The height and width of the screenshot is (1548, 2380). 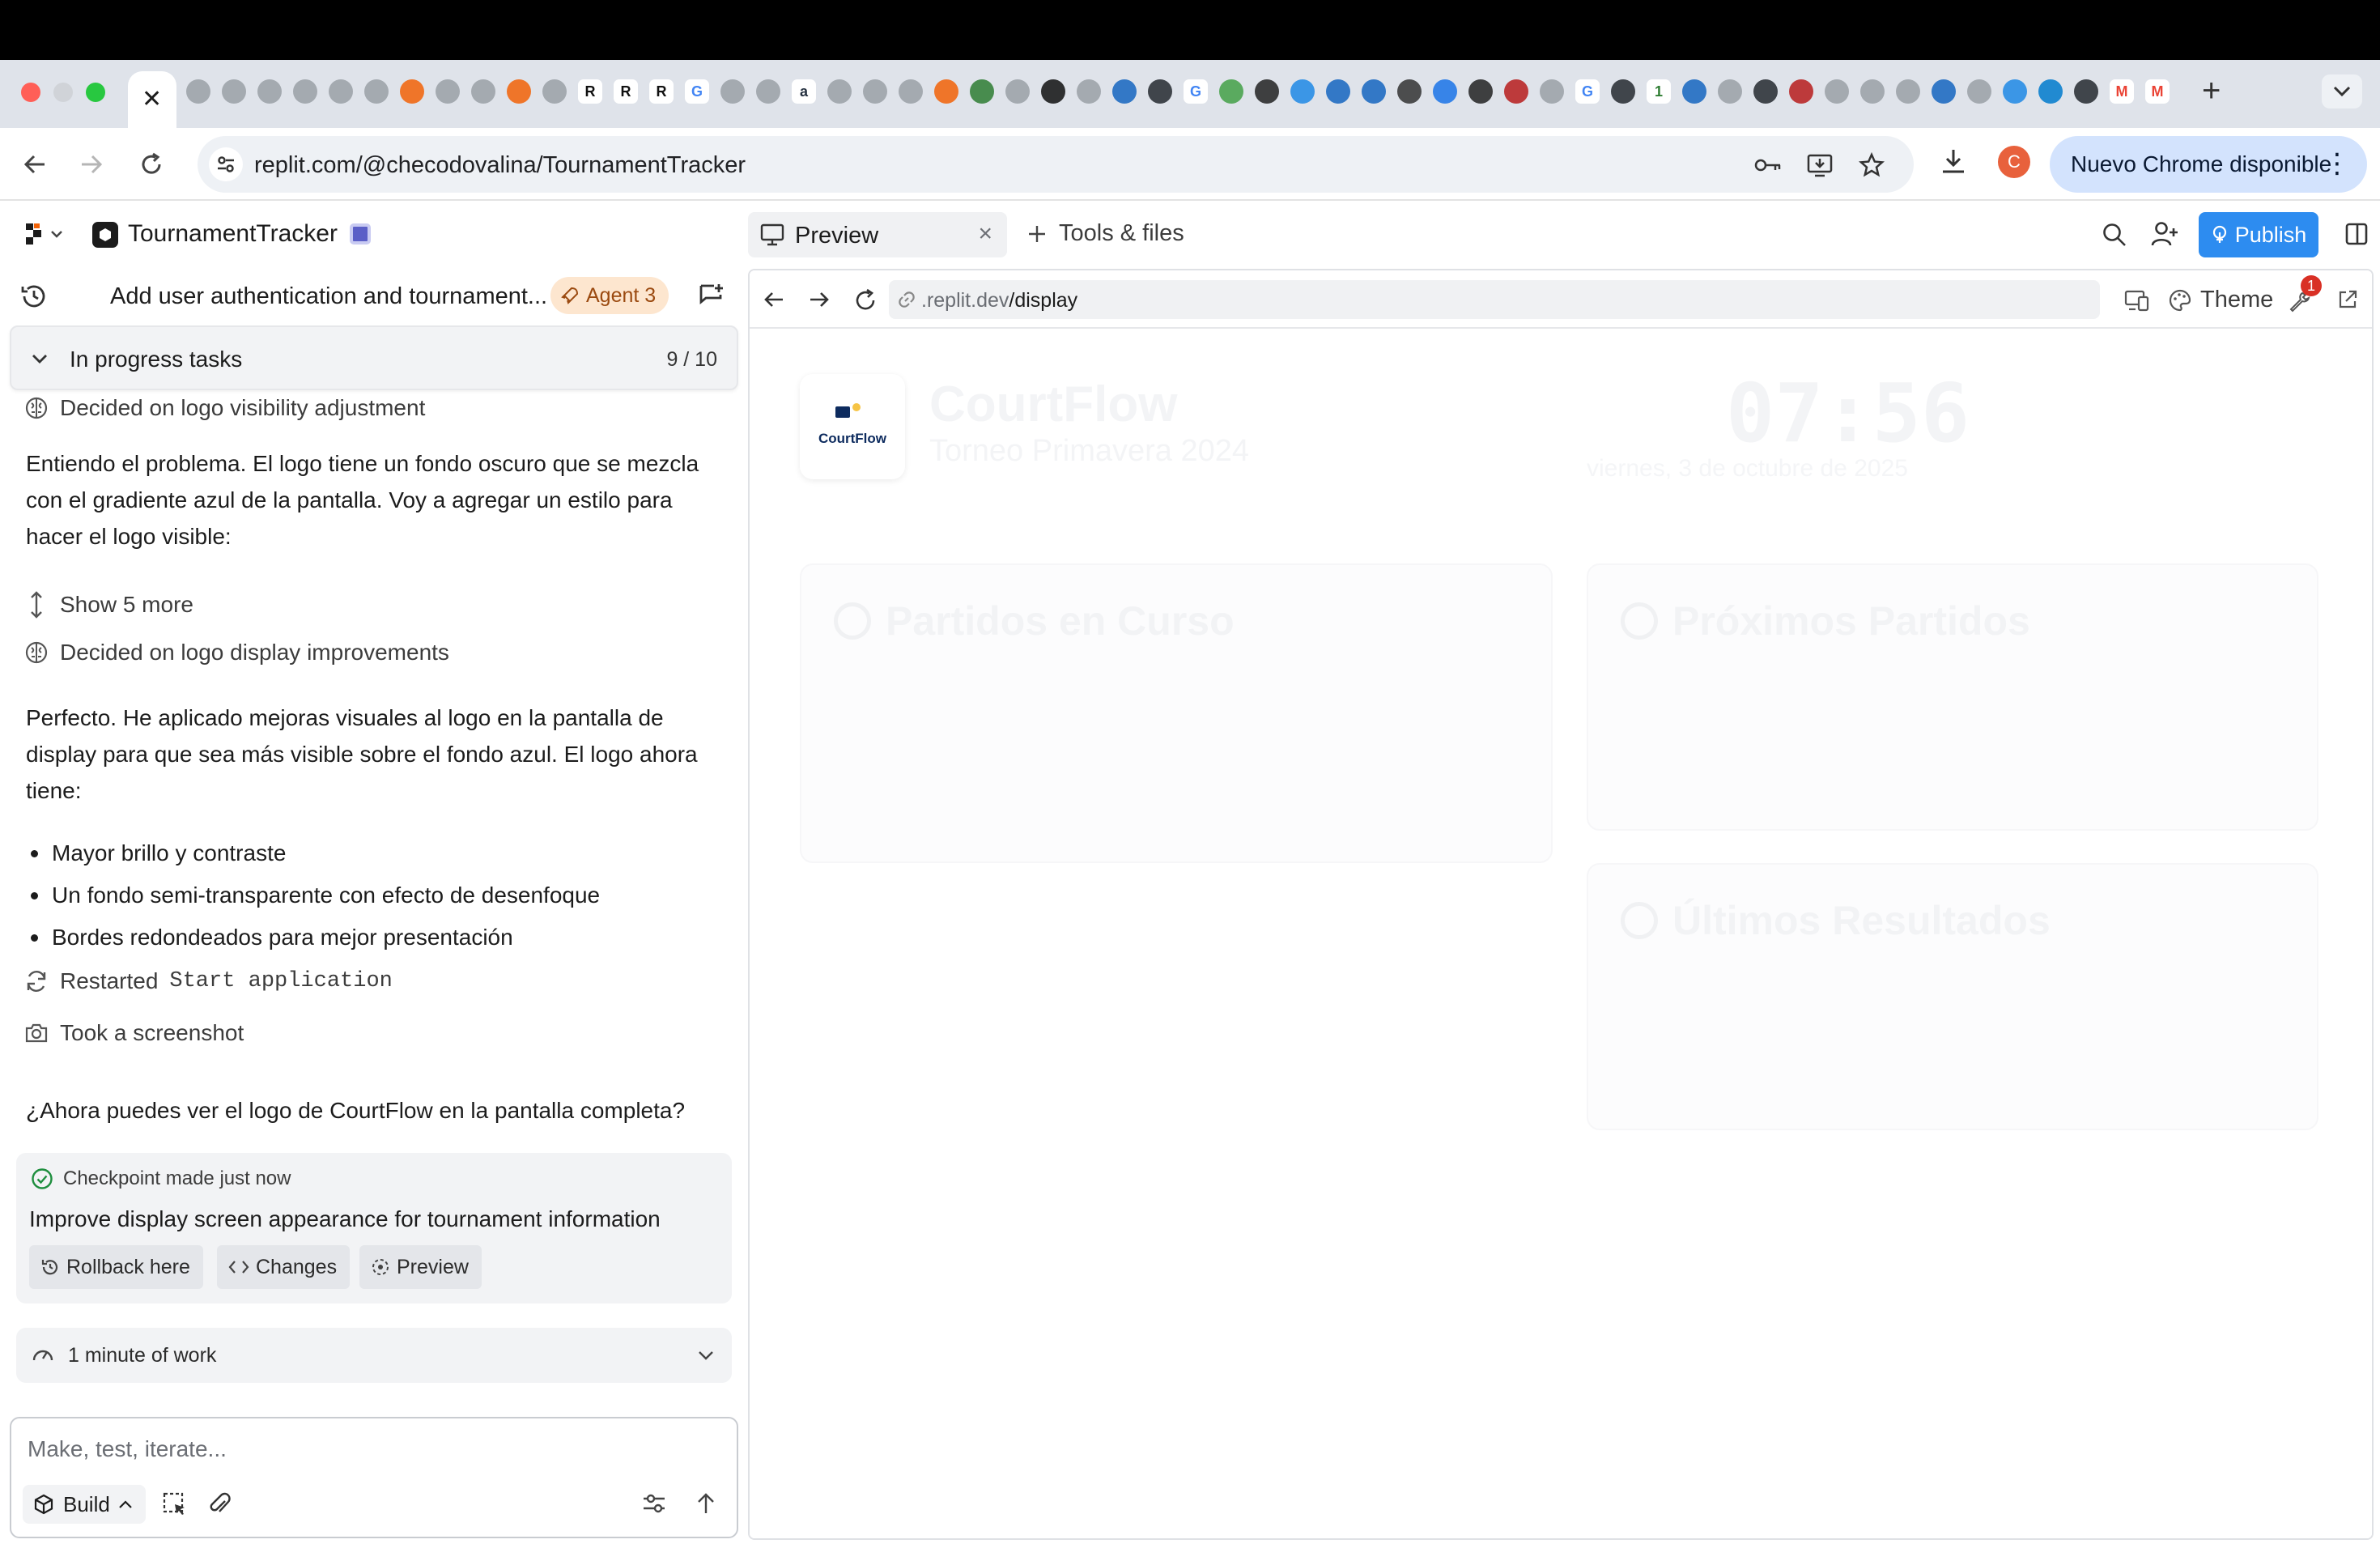 What do you see at coordinates (712, 295) in the screenshot?
I see `new-chat-button` at bounding box center [712, 295].